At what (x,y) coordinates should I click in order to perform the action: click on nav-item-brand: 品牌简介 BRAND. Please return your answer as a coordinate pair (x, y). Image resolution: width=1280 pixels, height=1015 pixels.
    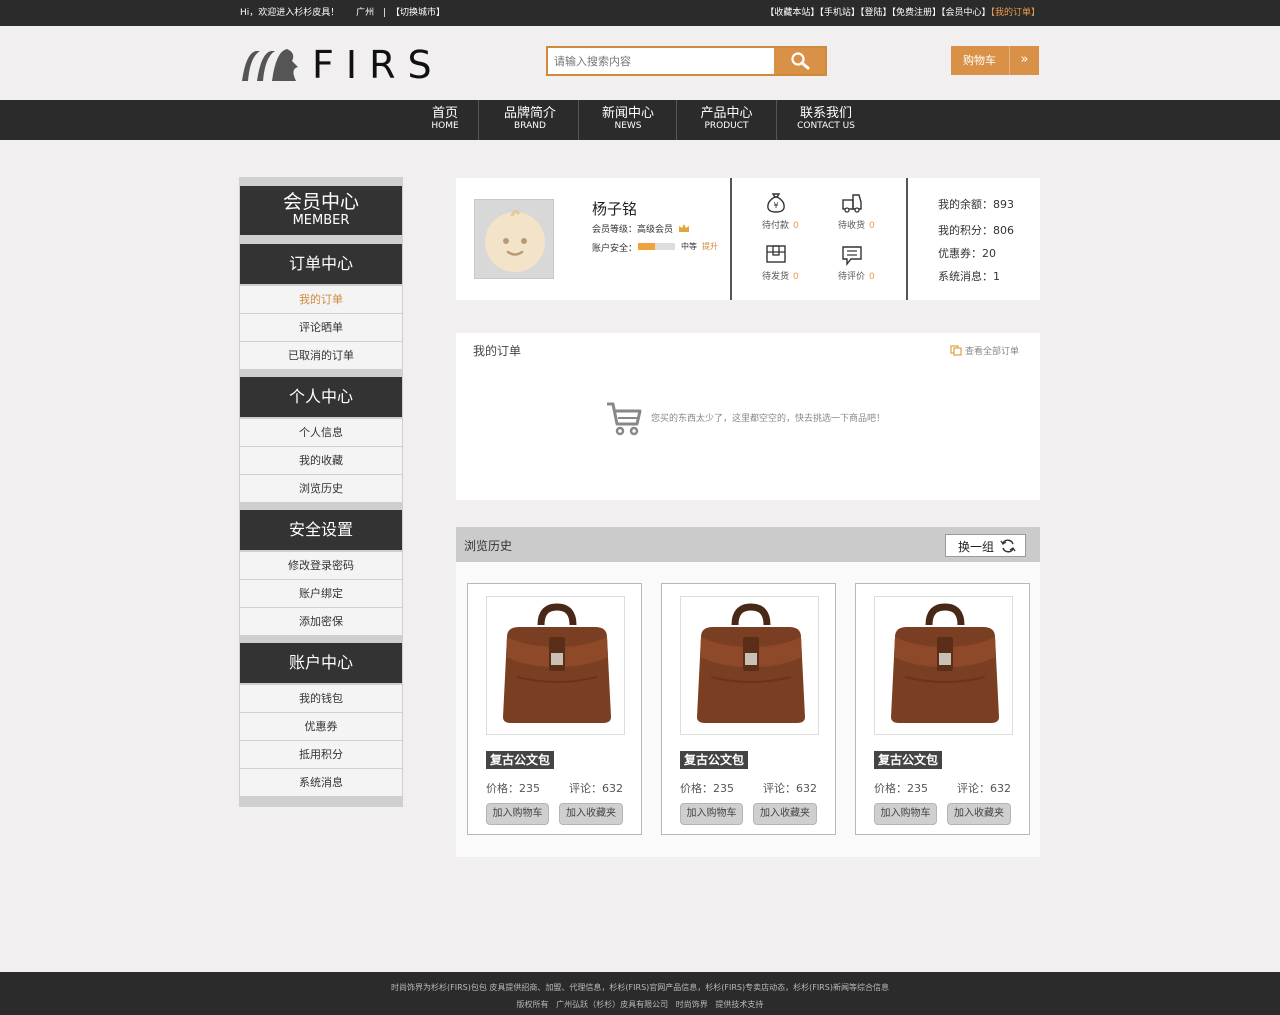
    Looking at the image, I should click on (530, 120).